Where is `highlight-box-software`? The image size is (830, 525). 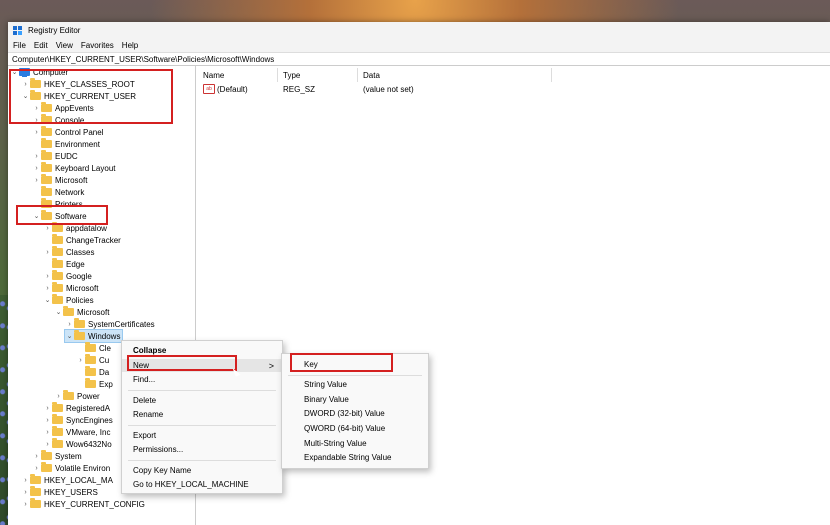
highlight-box-software is located at coordinates (62, 215).